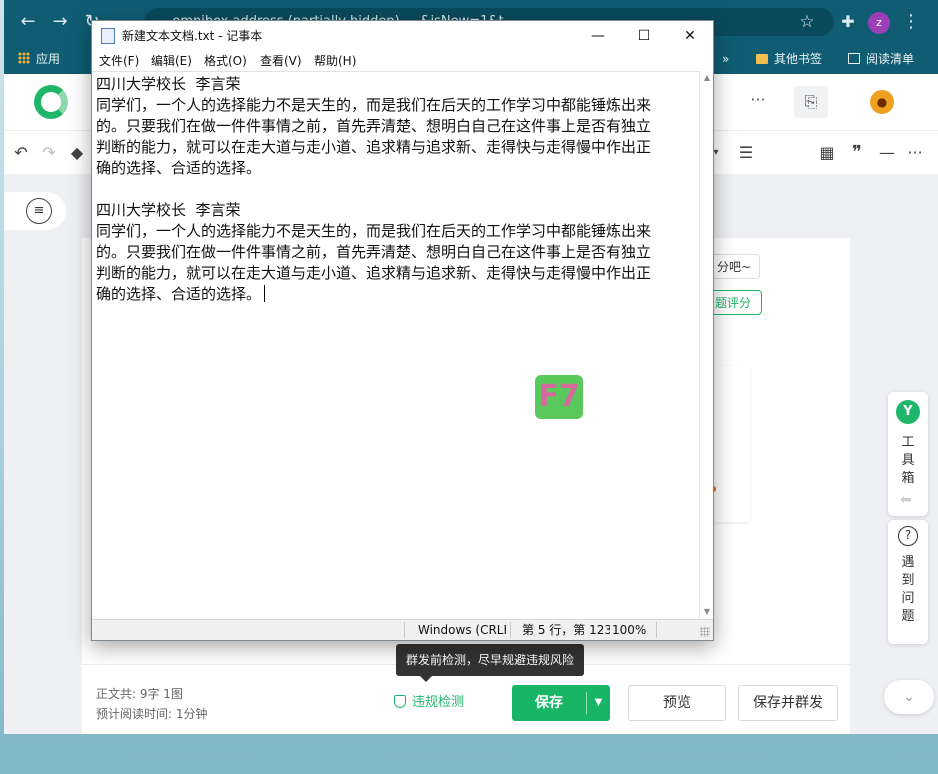 This screenshot has height=774, width=938. I want to click on maximize-icon: ☐, so click(644, 36).